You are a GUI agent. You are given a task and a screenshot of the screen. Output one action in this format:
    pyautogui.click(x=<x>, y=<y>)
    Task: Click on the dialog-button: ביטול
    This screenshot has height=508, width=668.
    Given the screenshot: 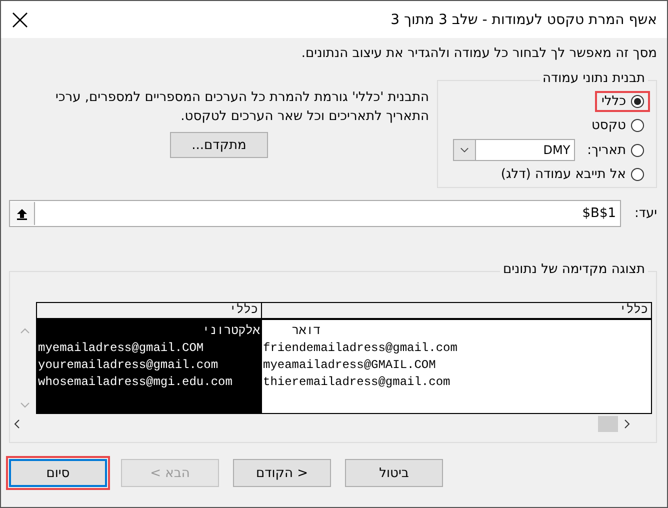 What is the action you would take?
    pyautogui.click(x=394, y=473)
    